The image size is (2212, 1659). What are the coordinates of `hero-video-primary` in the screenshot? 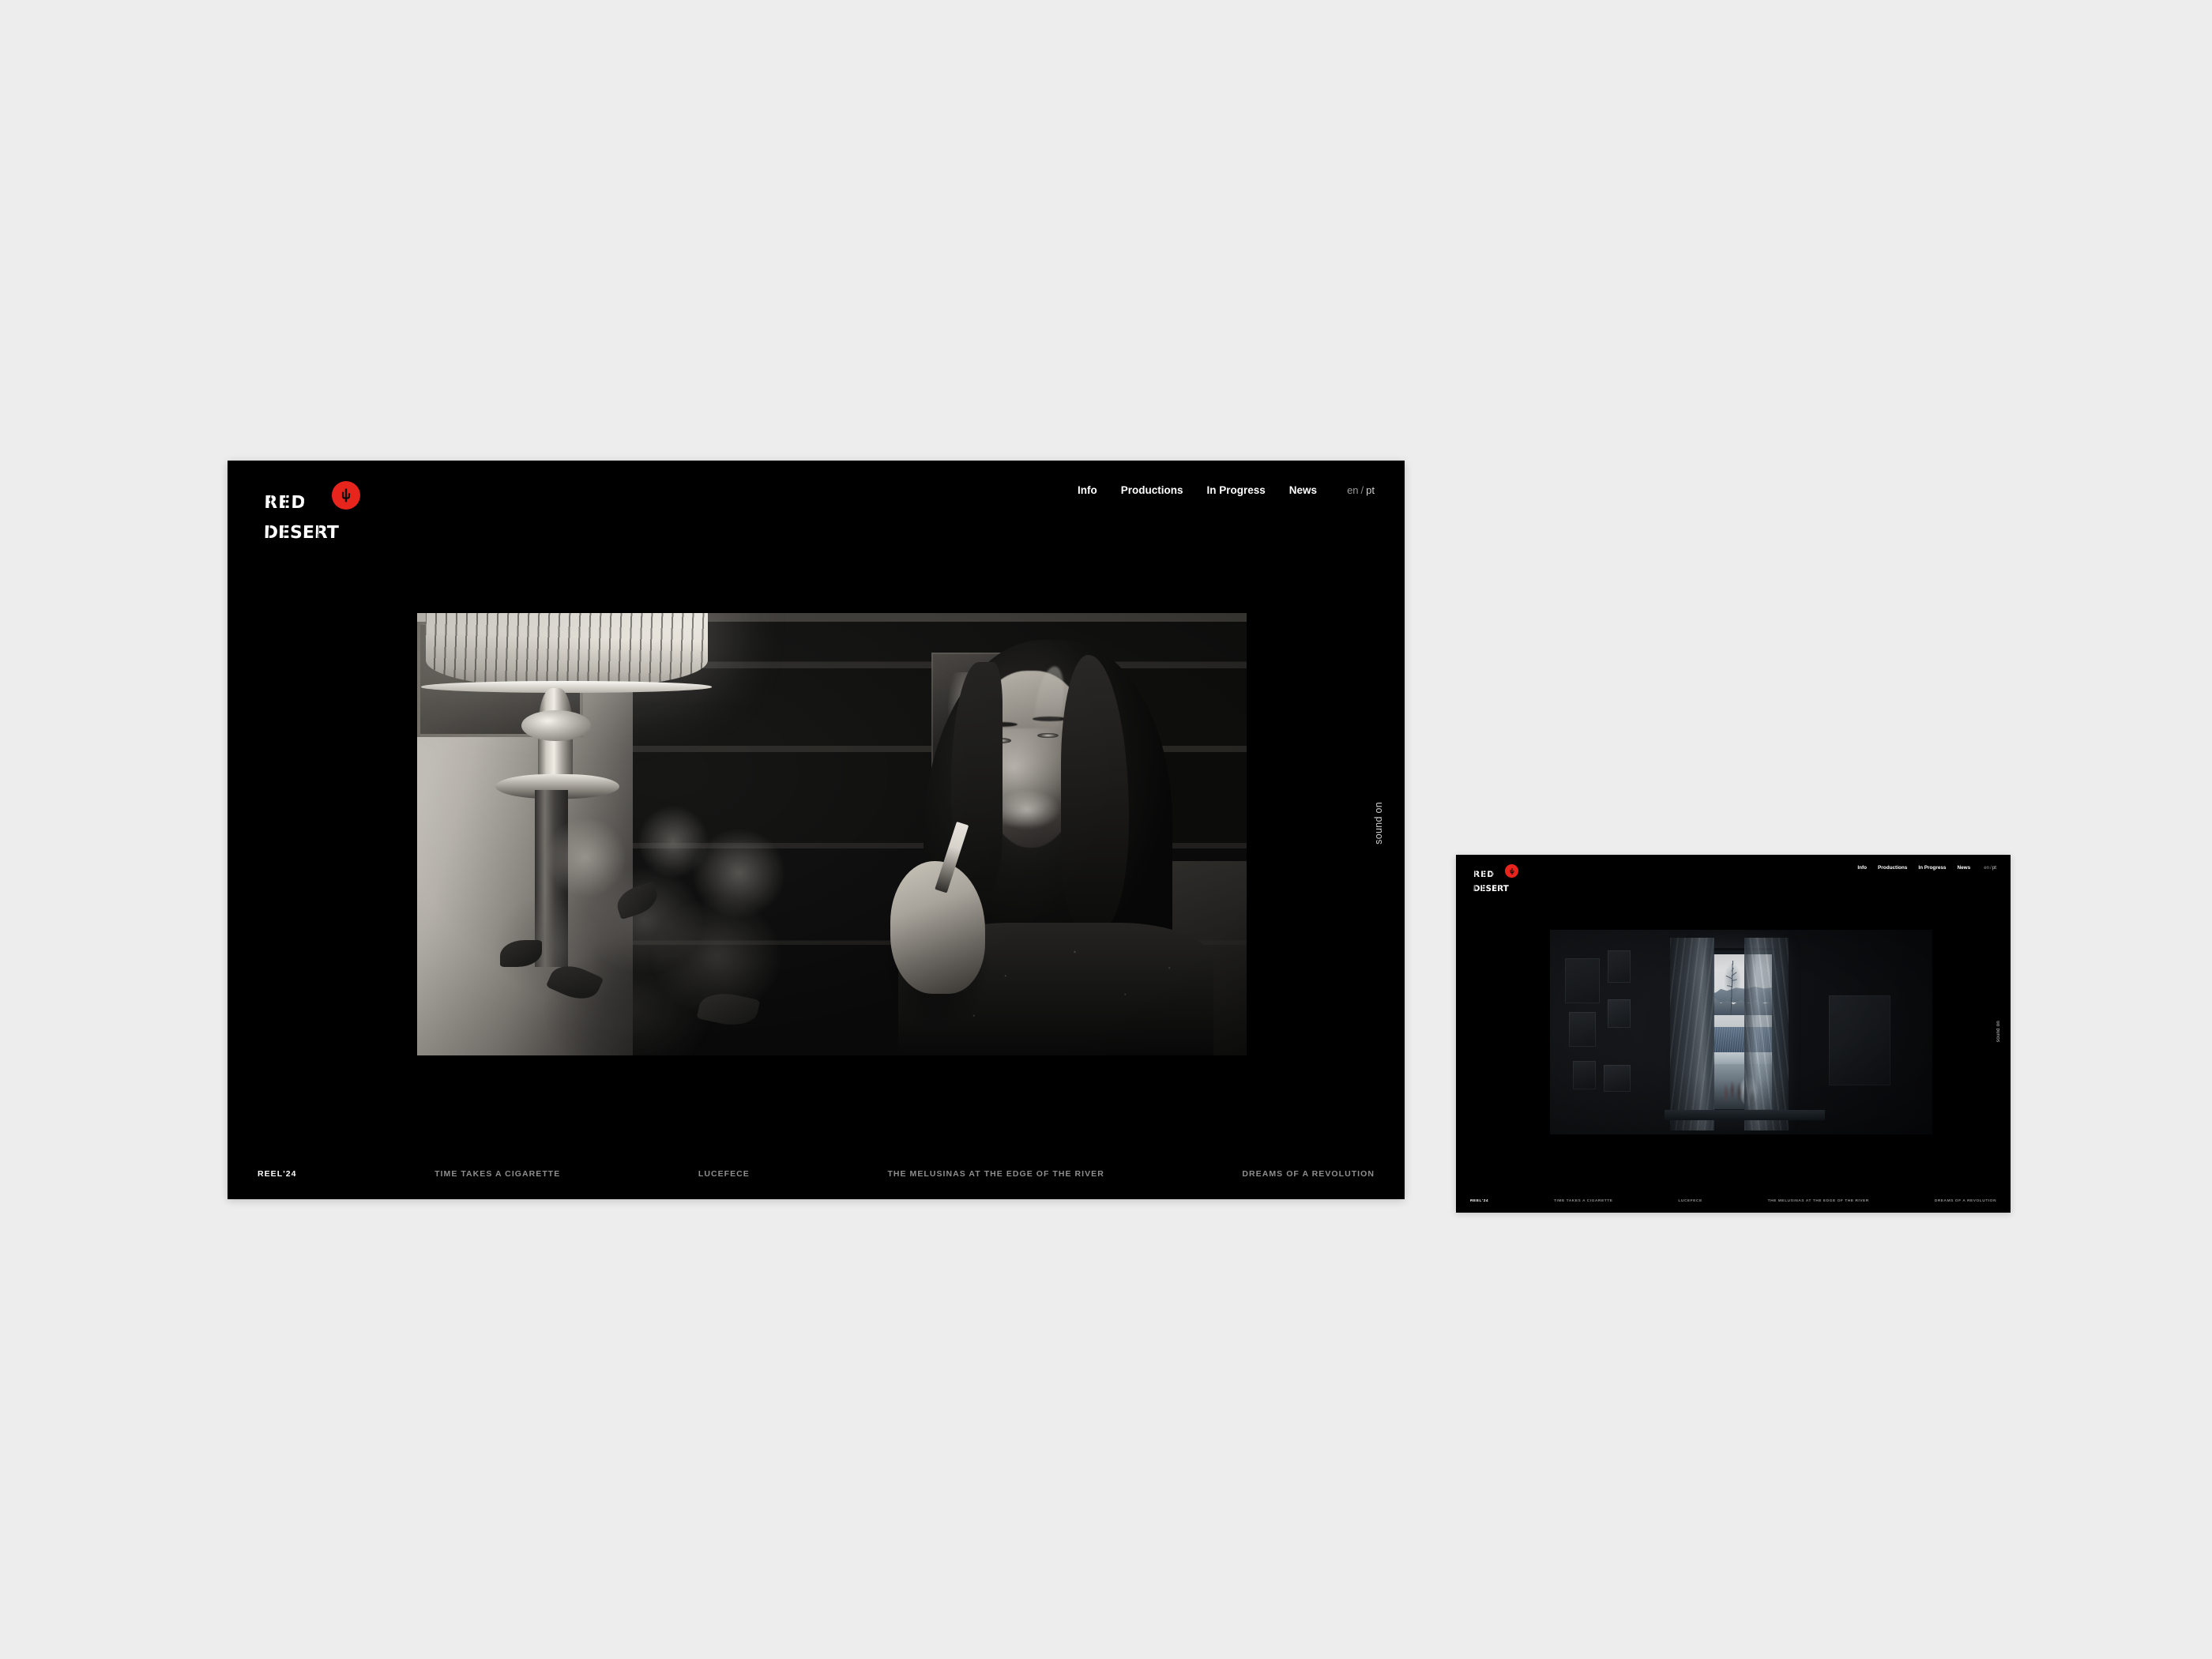 It's located at (832, 834).